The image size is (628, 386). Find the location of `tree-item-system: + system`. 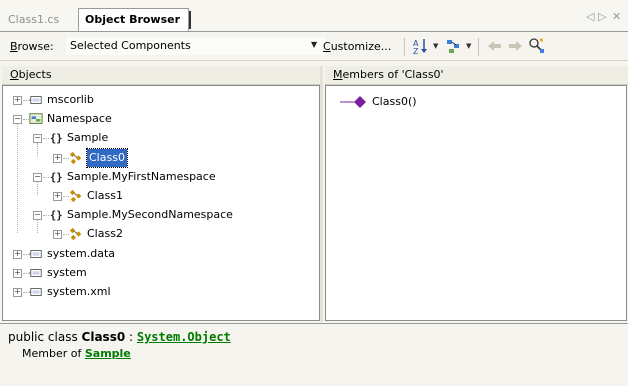

tree-item-system: + system is located at coordinates (158, 273).